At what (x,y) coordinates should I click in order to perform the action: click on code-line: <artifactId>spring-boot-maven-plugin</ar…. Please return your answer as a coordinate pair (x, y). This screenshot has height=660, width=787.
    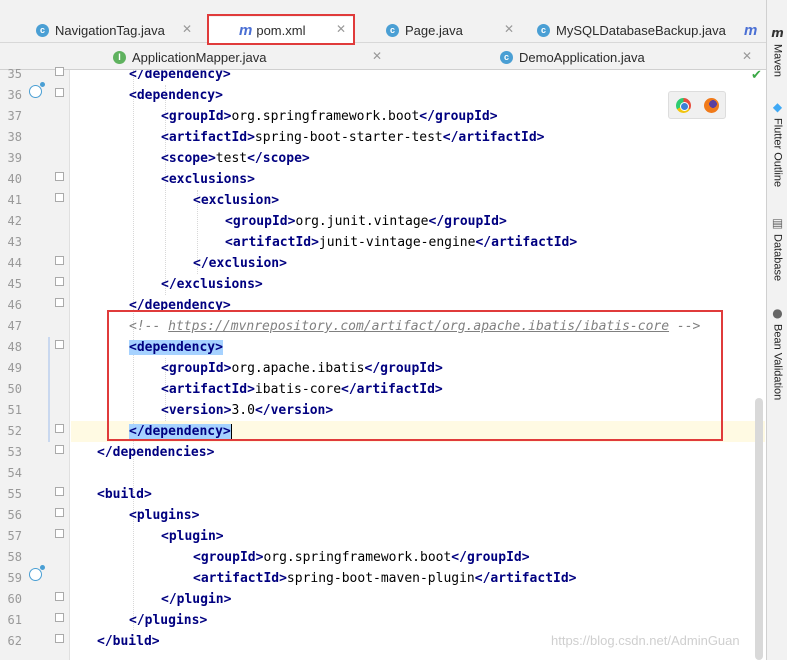
    Looking at the image, I should click on (385, 578).